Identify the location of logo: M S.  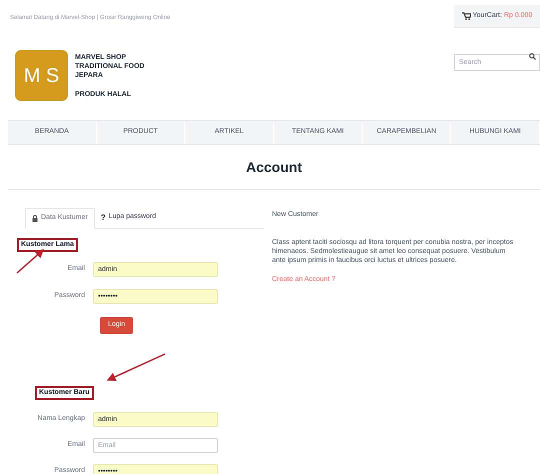
(41, 75).